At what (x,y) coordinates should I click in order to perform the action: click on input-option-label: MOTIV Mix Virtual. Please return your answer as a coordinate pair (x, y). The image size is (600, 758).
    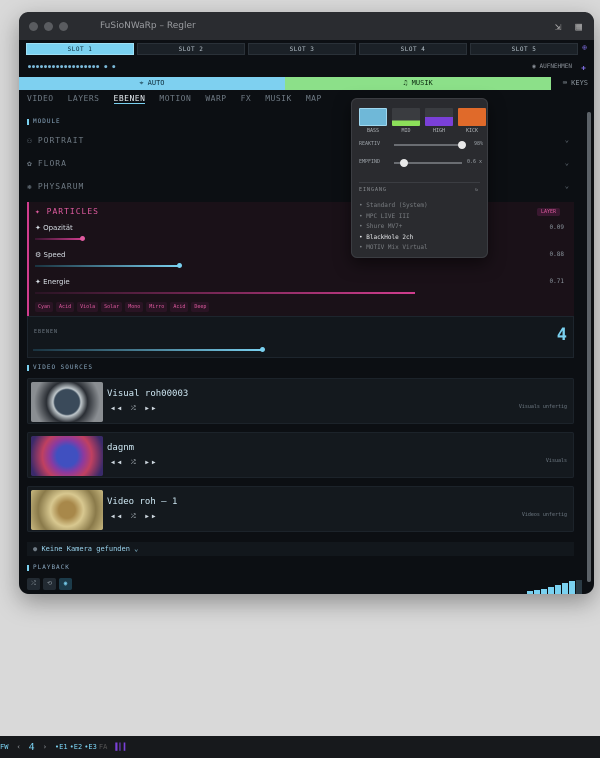
    Looking at the image, I should click on (397, 247).